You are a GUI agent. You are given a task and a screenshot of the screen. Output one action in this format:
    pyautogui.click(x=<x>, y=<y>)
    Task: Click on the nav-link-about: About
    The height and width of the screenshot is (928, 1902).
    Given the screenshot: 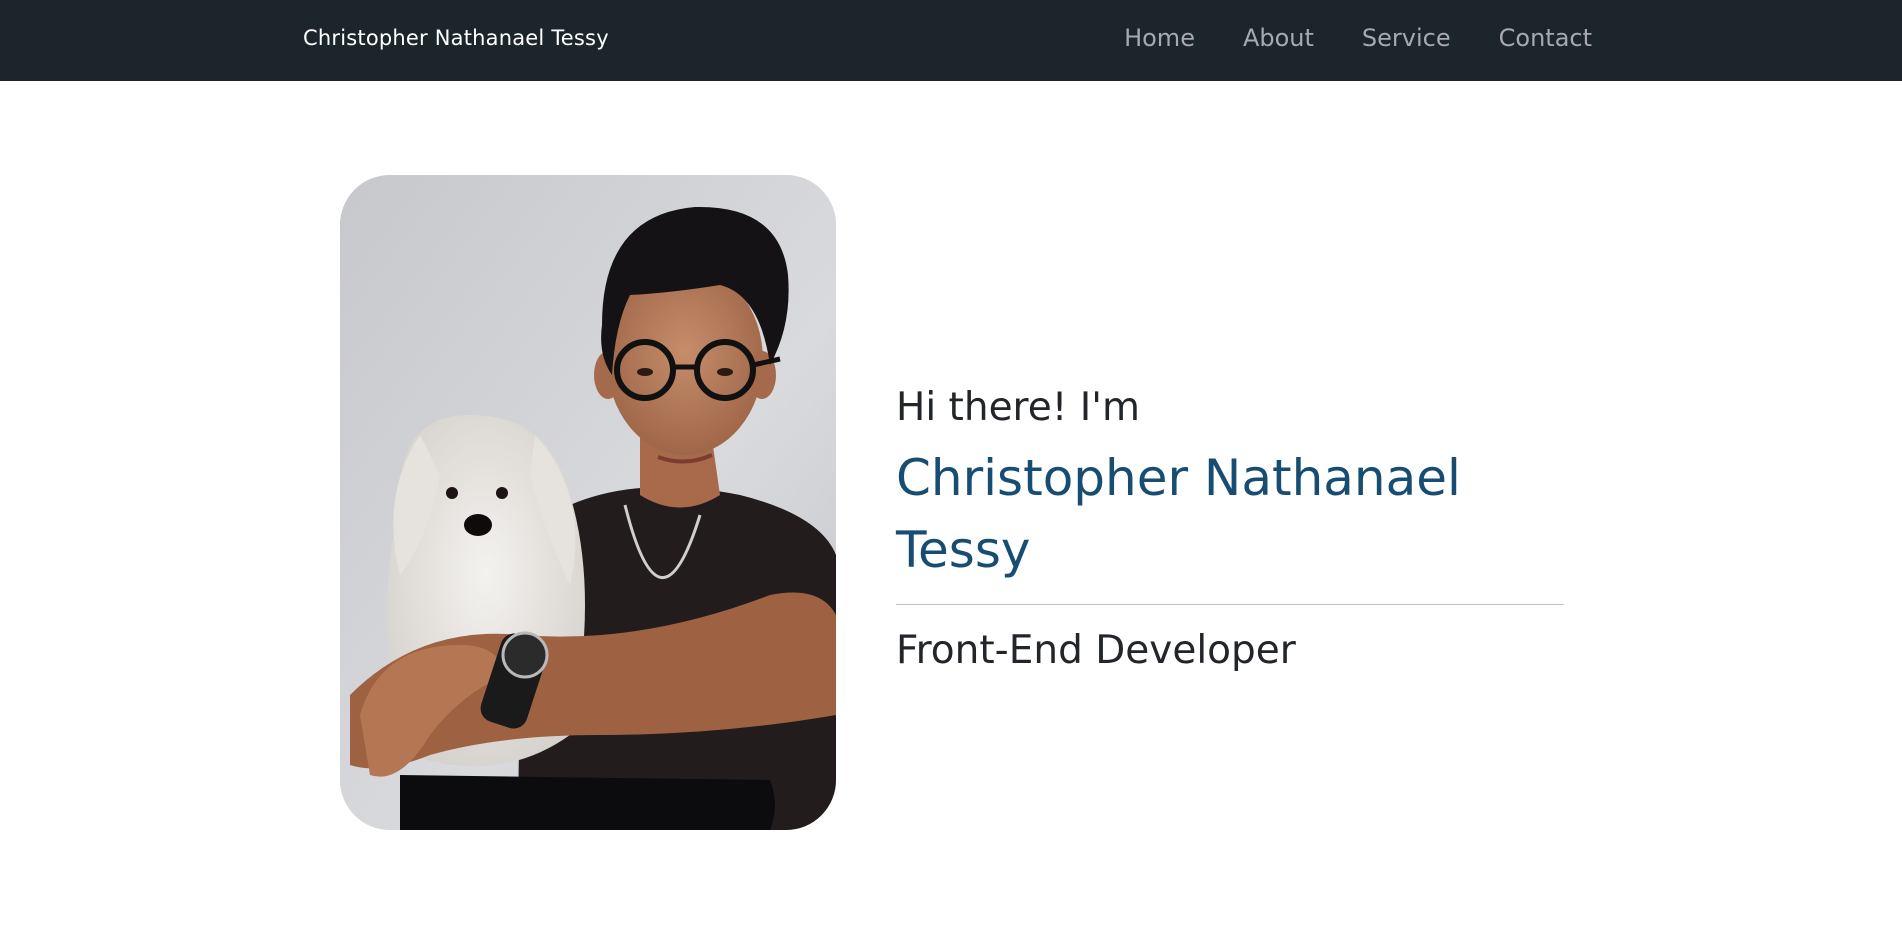 What is the action you would take?
    pyautogui.click(x=1278, y=38)
    